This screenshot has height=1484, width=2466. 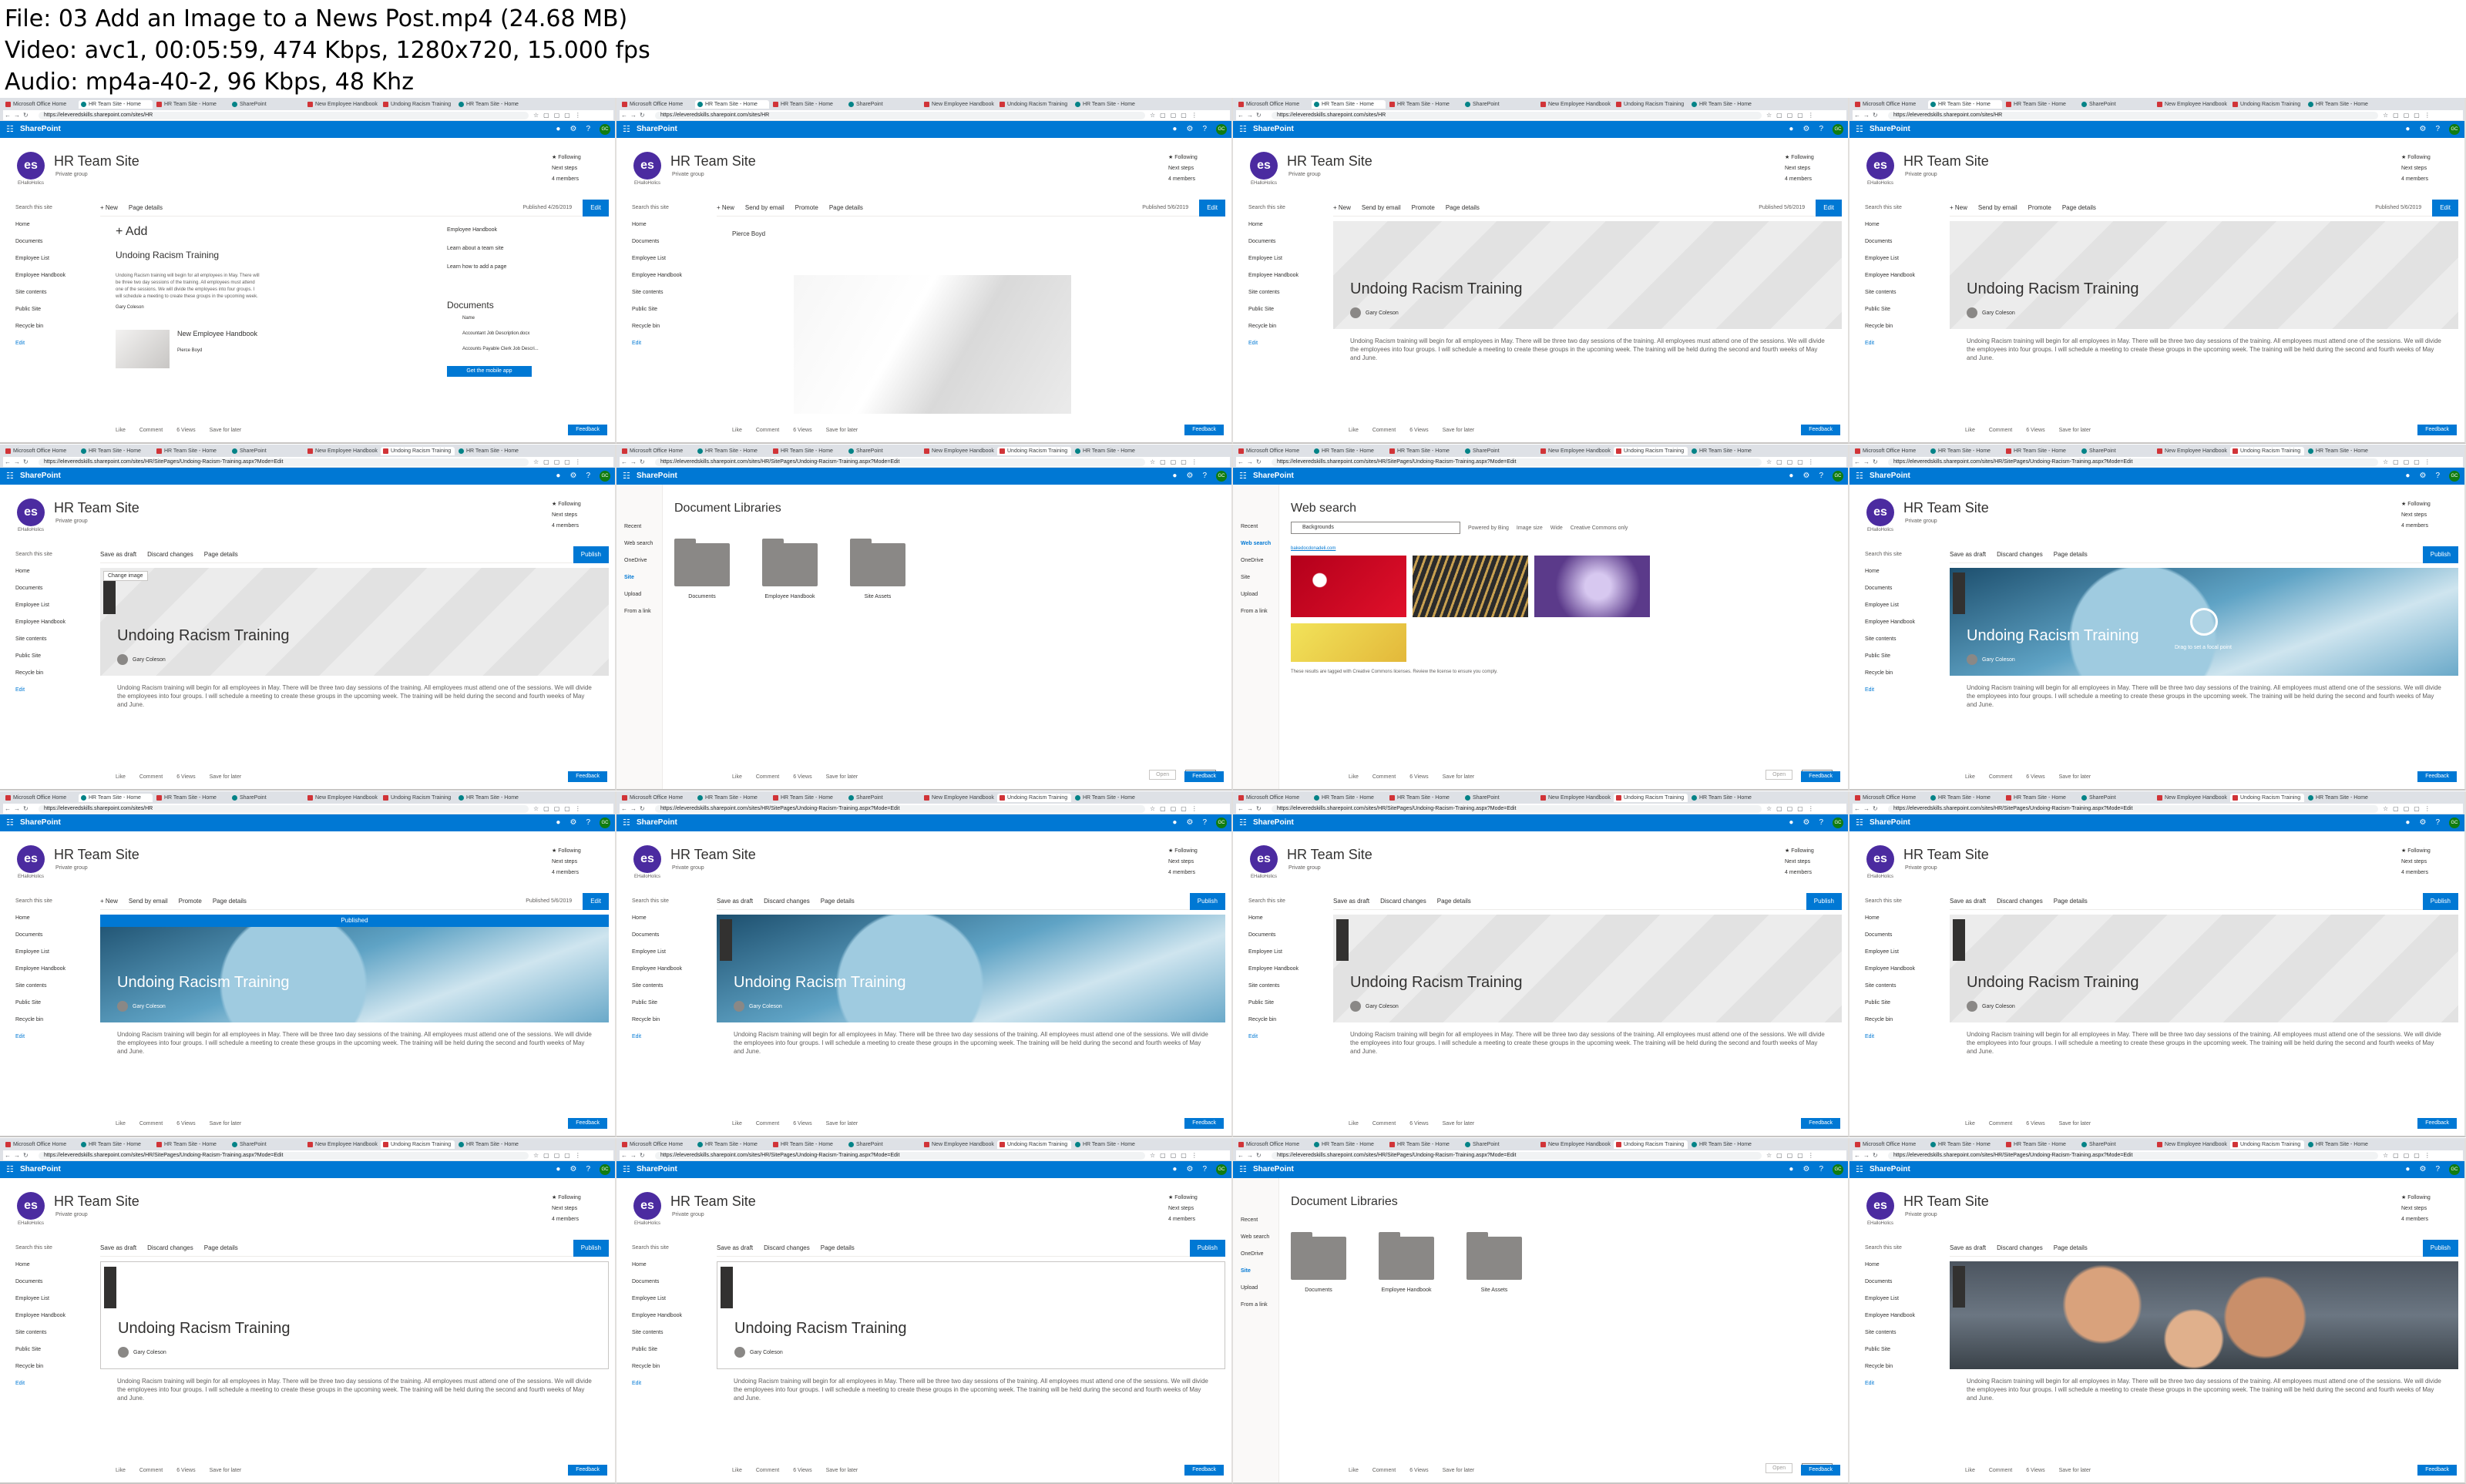 What do you see at coordinates (670, 275) in the screenshot?
I see `nav-item: Employee Handbook` at bounding box center [670, 275].